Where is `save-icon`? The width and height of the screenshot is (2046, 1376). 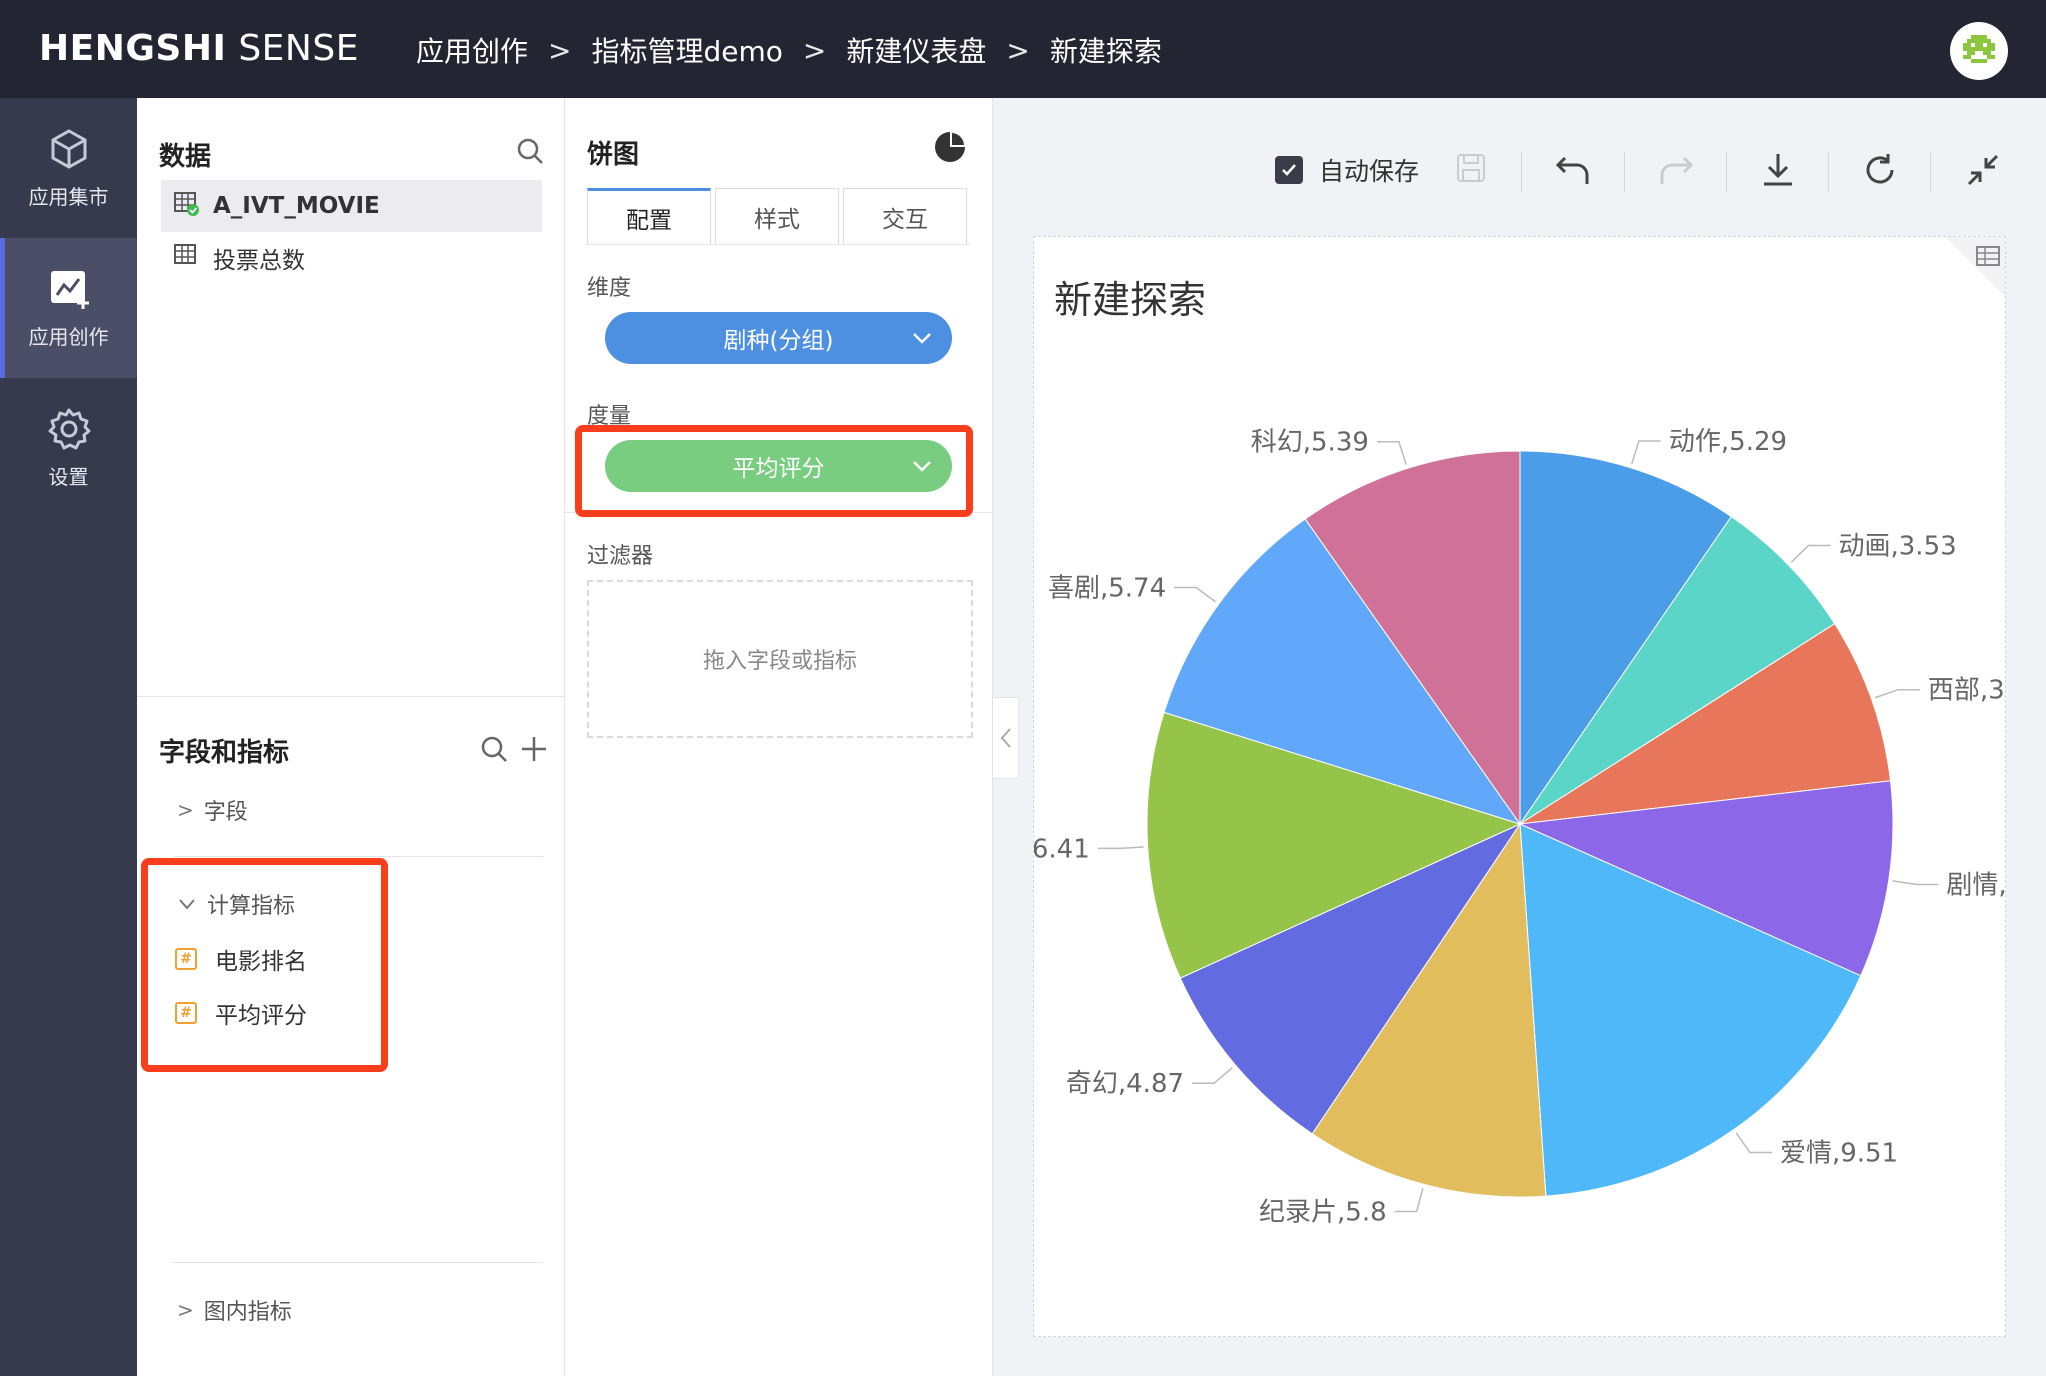
save-icon is located at coordinates (1471, 168).